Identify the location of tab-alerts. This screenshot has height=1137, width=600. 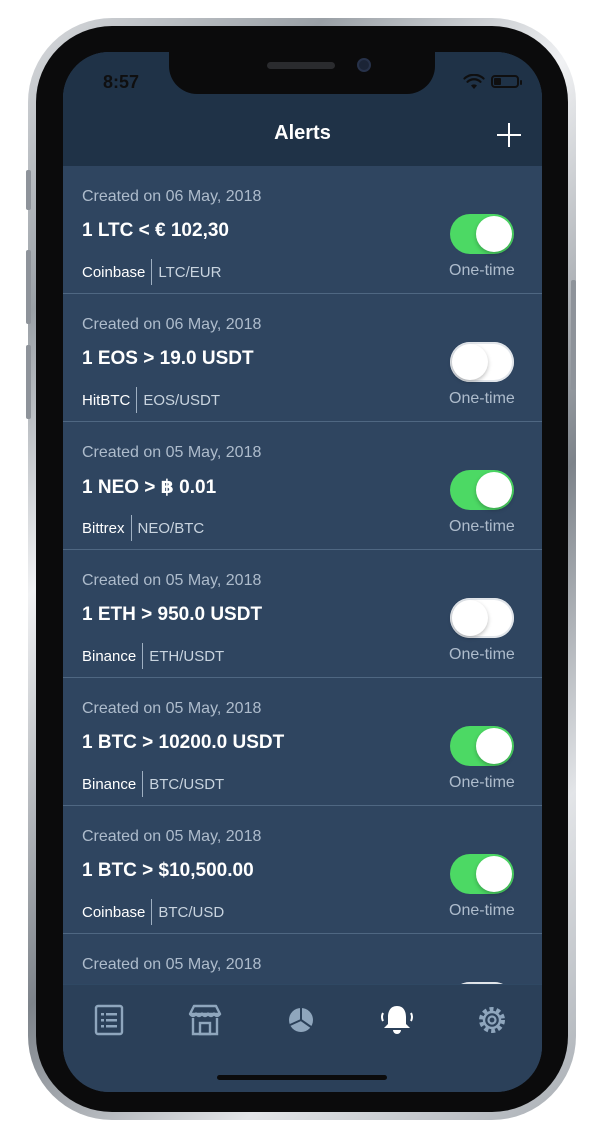
(397, 1020).